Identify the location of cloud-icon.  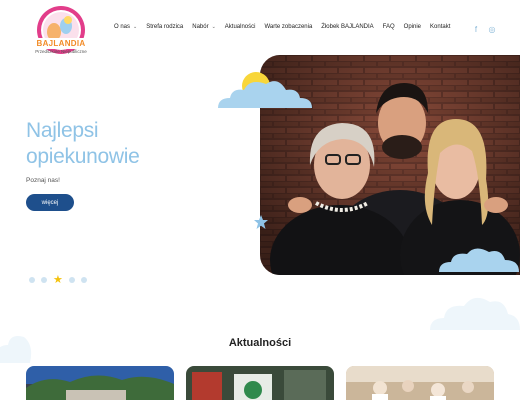
(479, 260).